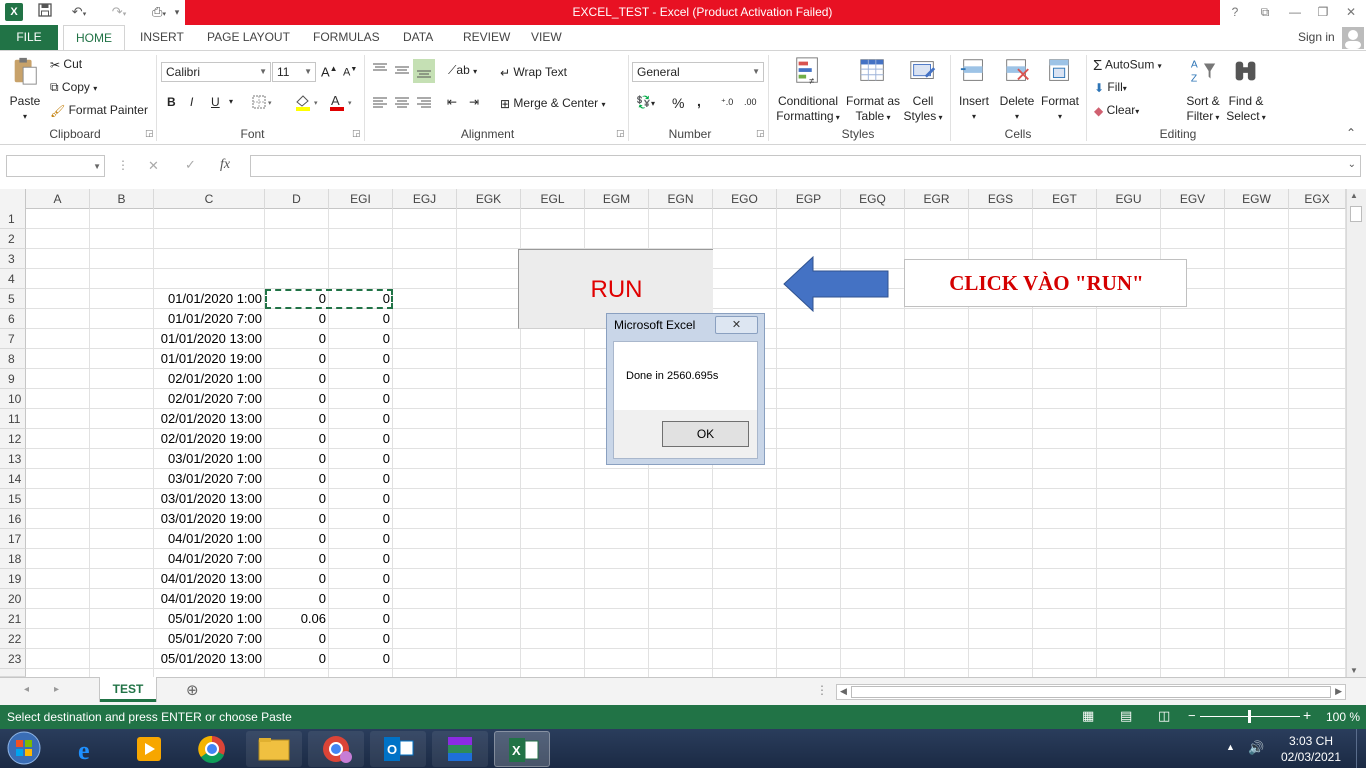 This screenshot has height=771, width=1366. Describe the element at coordinates (1110, 87) in the screenshot. I see `fill-button: ⬇ Fill▾` at that location.